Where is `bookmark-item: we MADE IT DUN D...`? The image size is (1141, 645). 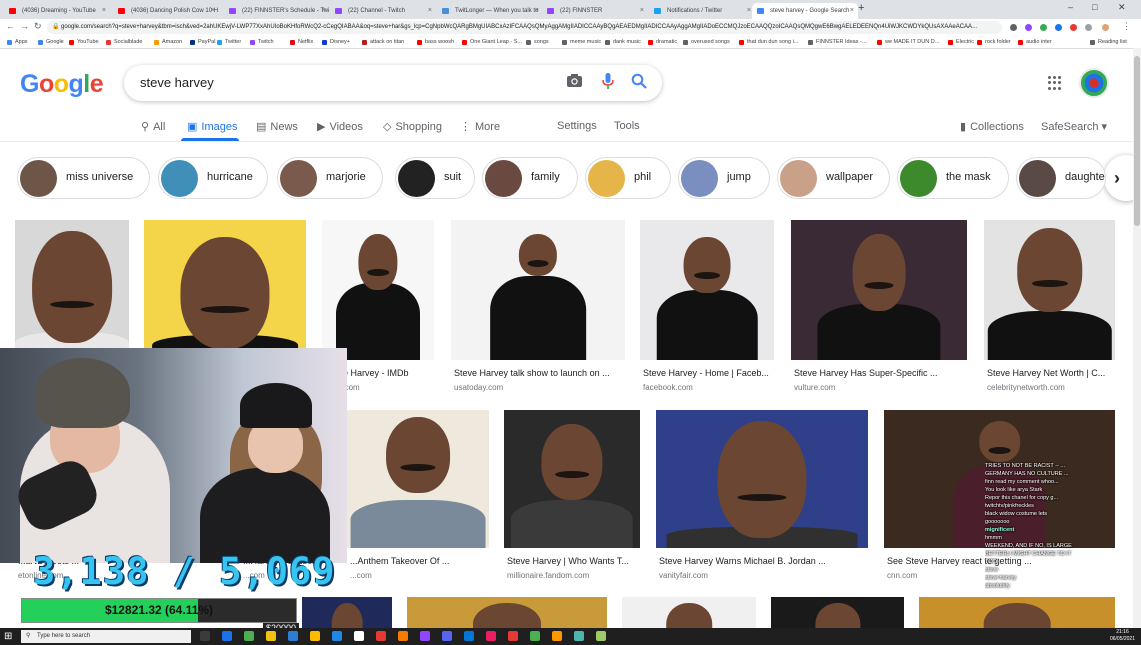 bookmark-item: we MADE IT DUN D... is located at coordinates (908, 42).